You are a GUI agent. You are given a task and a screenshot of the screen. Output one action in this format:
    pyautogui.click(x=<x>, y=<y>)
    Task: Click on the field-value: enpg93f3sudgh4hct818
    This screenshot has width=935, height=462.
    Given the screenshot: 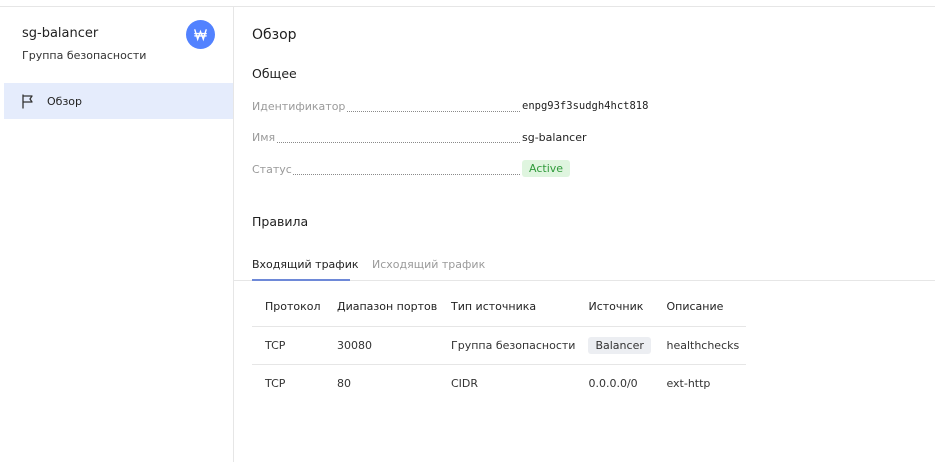 What is the action you would take?
    pyautogui.click(x=585, y=106)
    